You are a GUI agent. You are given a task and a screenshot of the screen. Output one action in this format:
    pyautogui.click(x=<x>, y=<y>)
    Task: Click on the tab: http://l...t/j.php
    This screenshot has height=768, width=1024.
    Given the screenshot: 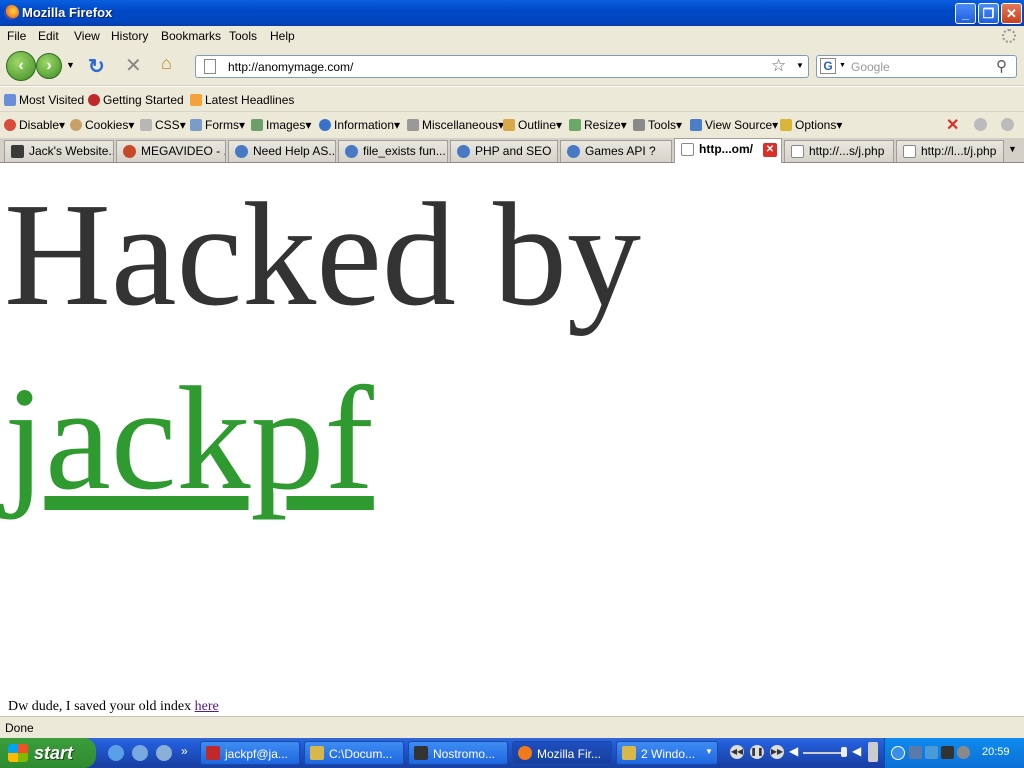 What is the action you would take?
    pyautogui.click(x=950, y=151)
    